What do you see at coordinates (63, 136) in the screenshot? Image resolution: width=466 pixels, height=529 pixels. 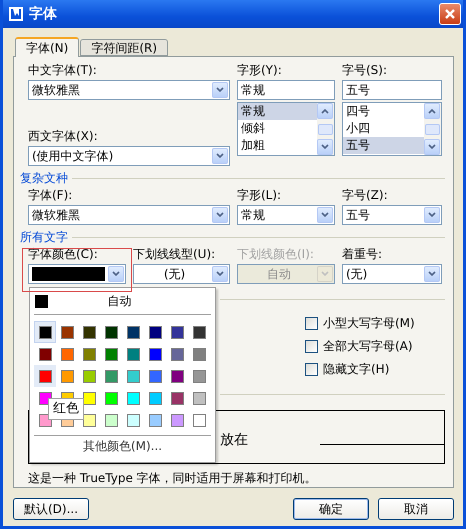 I see `field-label: 西文字体(X):` at bounding box center [63, 136].